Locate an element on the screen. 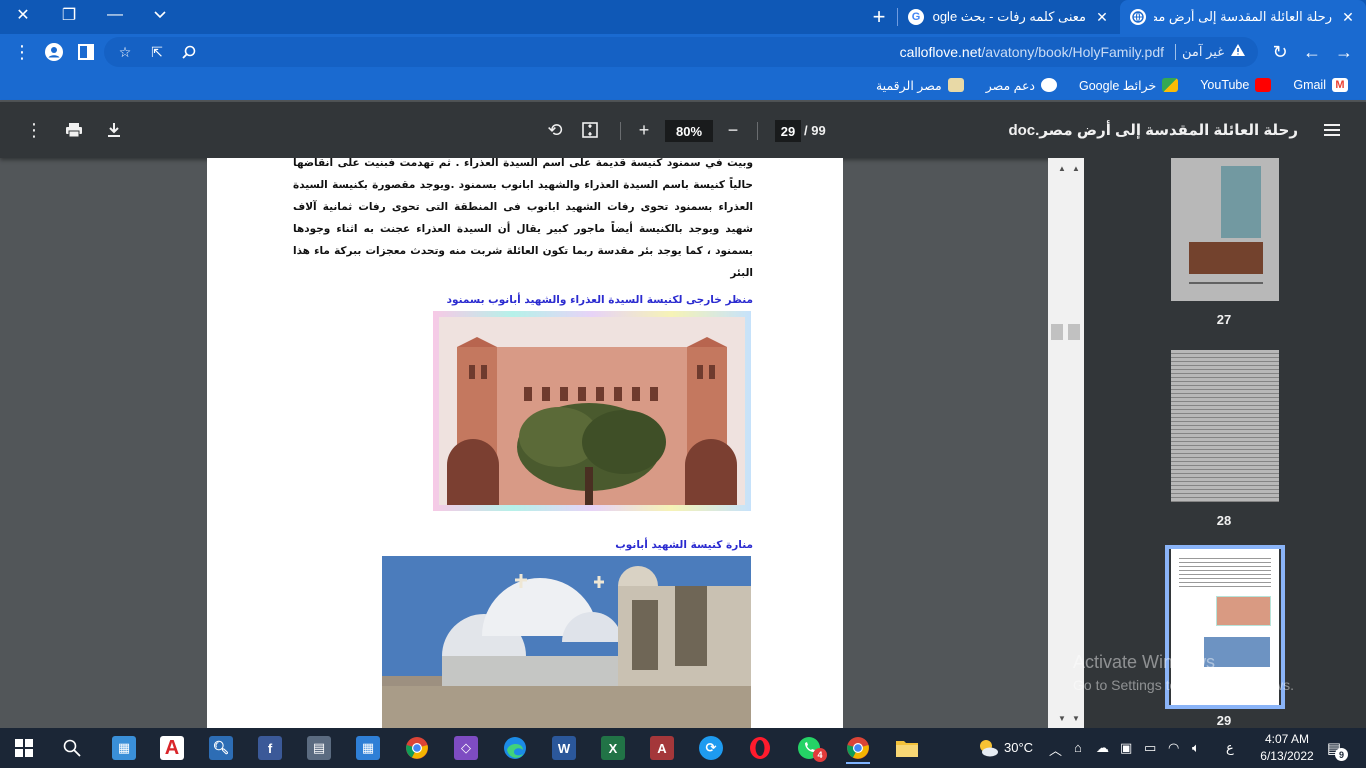 This screenshot has height=768, width=1366. bookmark-gmail: M Gmail is located at coordinates (1320, 85).